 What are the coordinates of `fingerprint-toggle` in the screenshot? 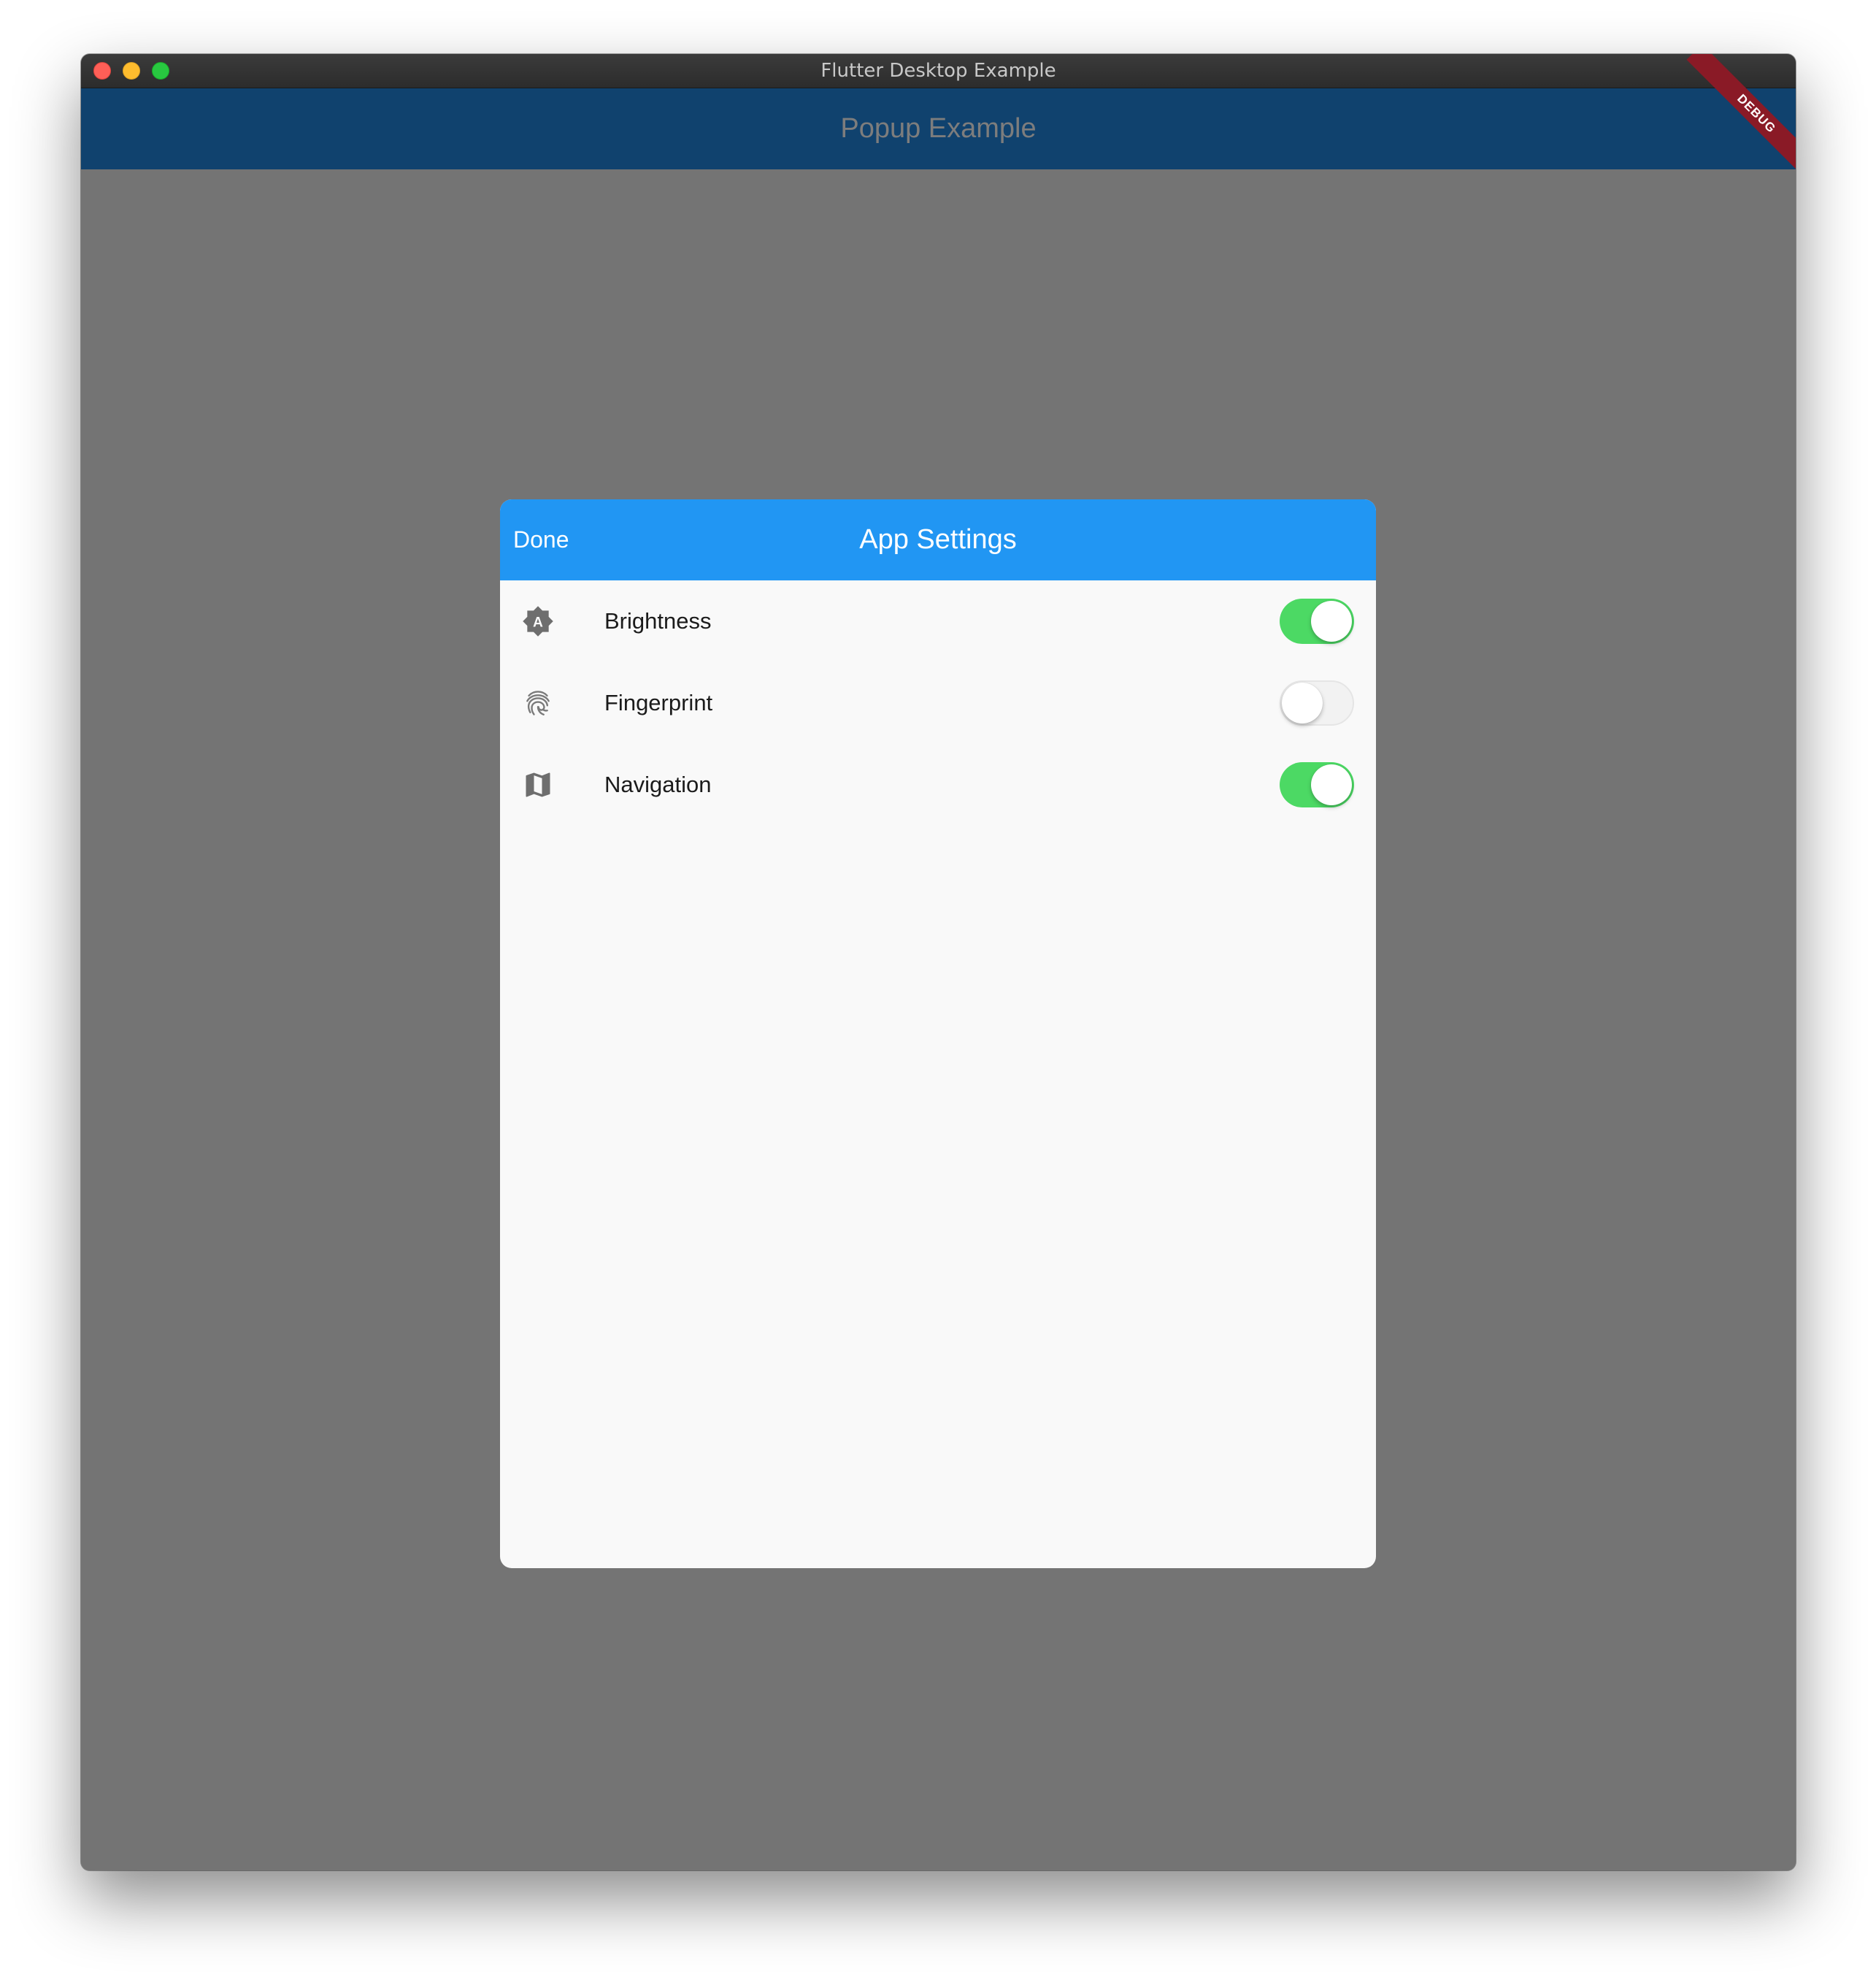 It's located at (1317, 703).